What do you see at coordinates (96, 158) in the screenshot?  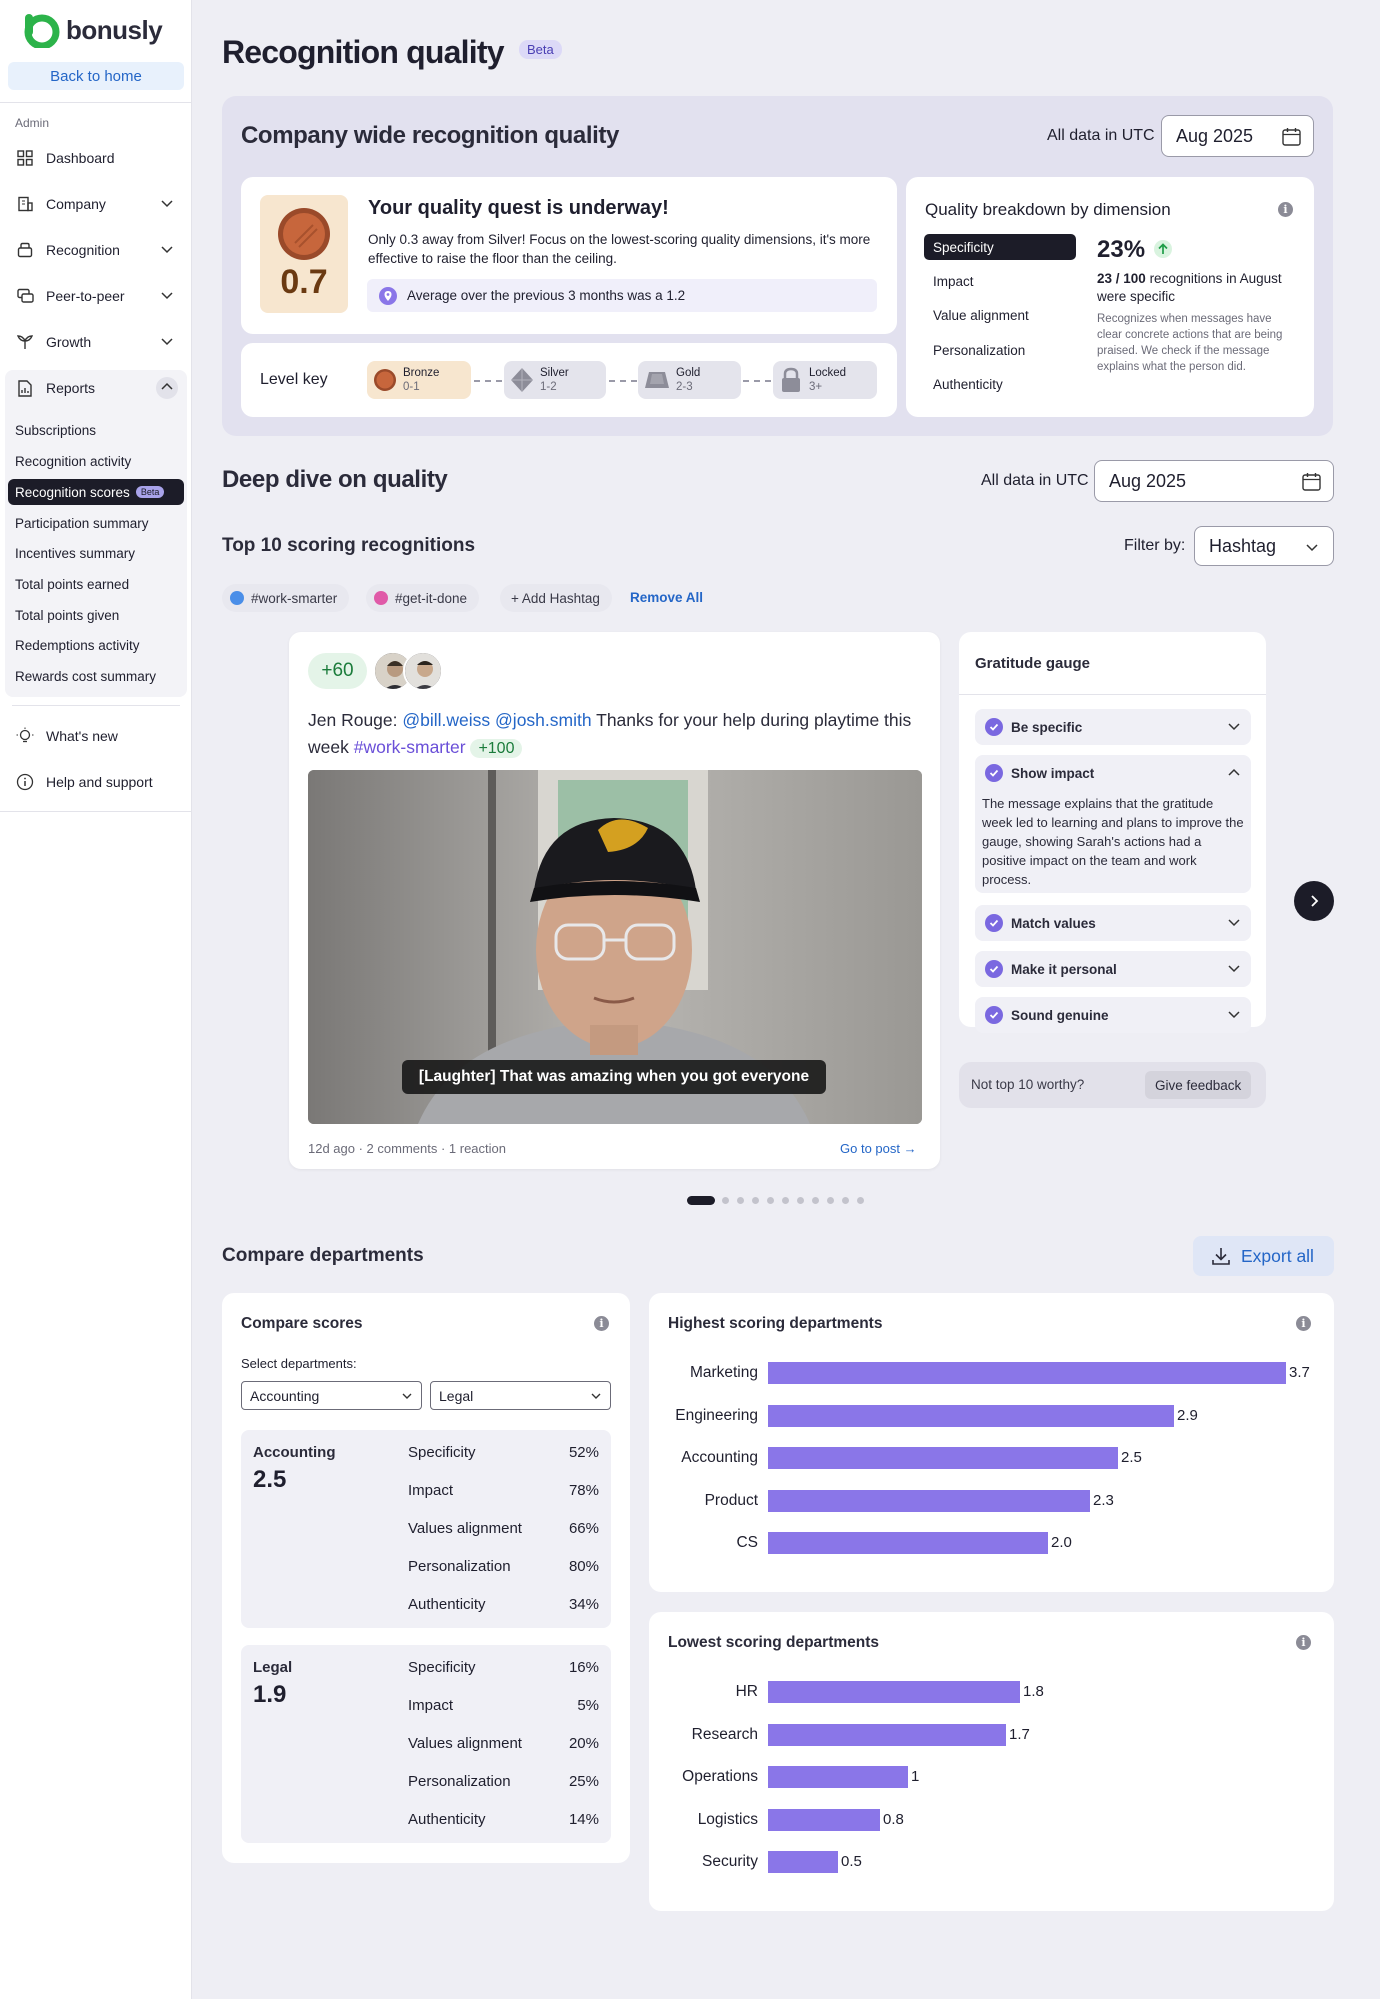 I see `sidebar-item-dashboard: Dashboard` at bounding box center [96, 158].